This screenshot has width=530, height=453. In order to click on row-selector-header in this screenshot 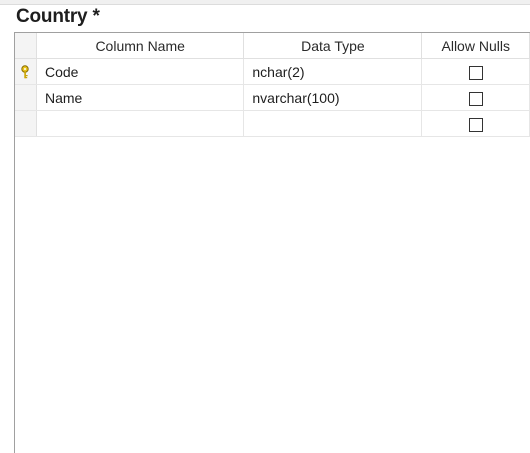, I will do `click(26, 46)`.